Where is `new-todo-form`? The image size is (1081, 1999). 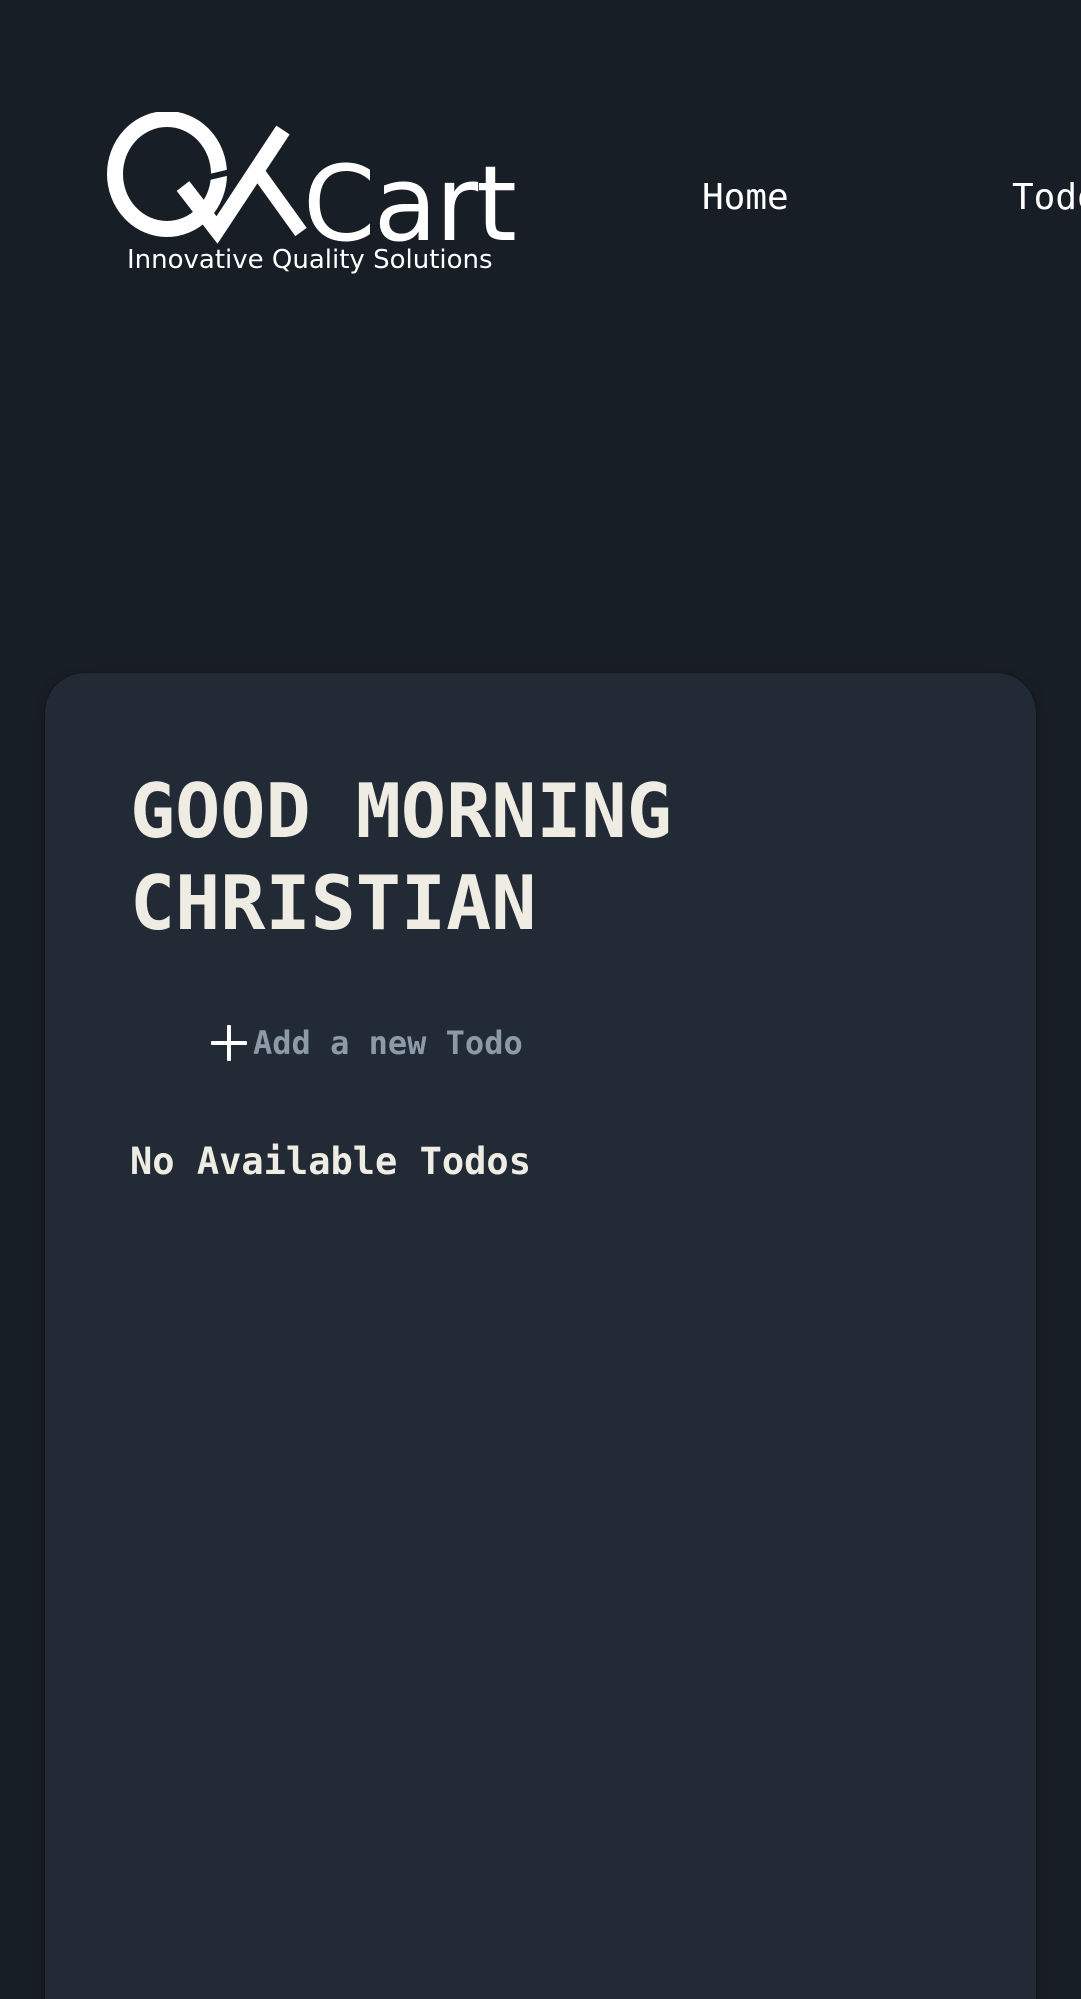
new-todo-form is located at coordinates (455, 1043).